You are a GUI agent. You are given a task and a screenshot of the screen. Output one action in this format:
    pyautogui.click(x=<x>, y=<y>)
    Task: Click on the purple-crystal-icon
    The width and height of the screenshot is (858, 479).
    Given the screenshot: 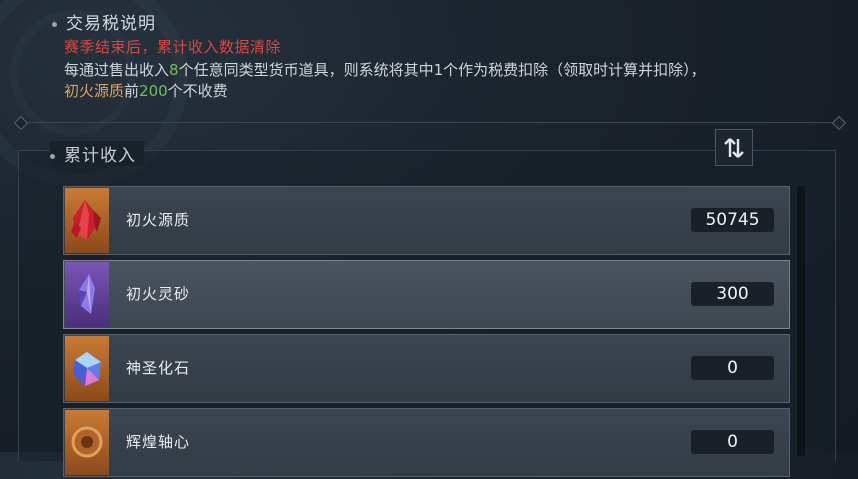 What is the action you would take?
    pyautogui.click(x=87, y=294)
    